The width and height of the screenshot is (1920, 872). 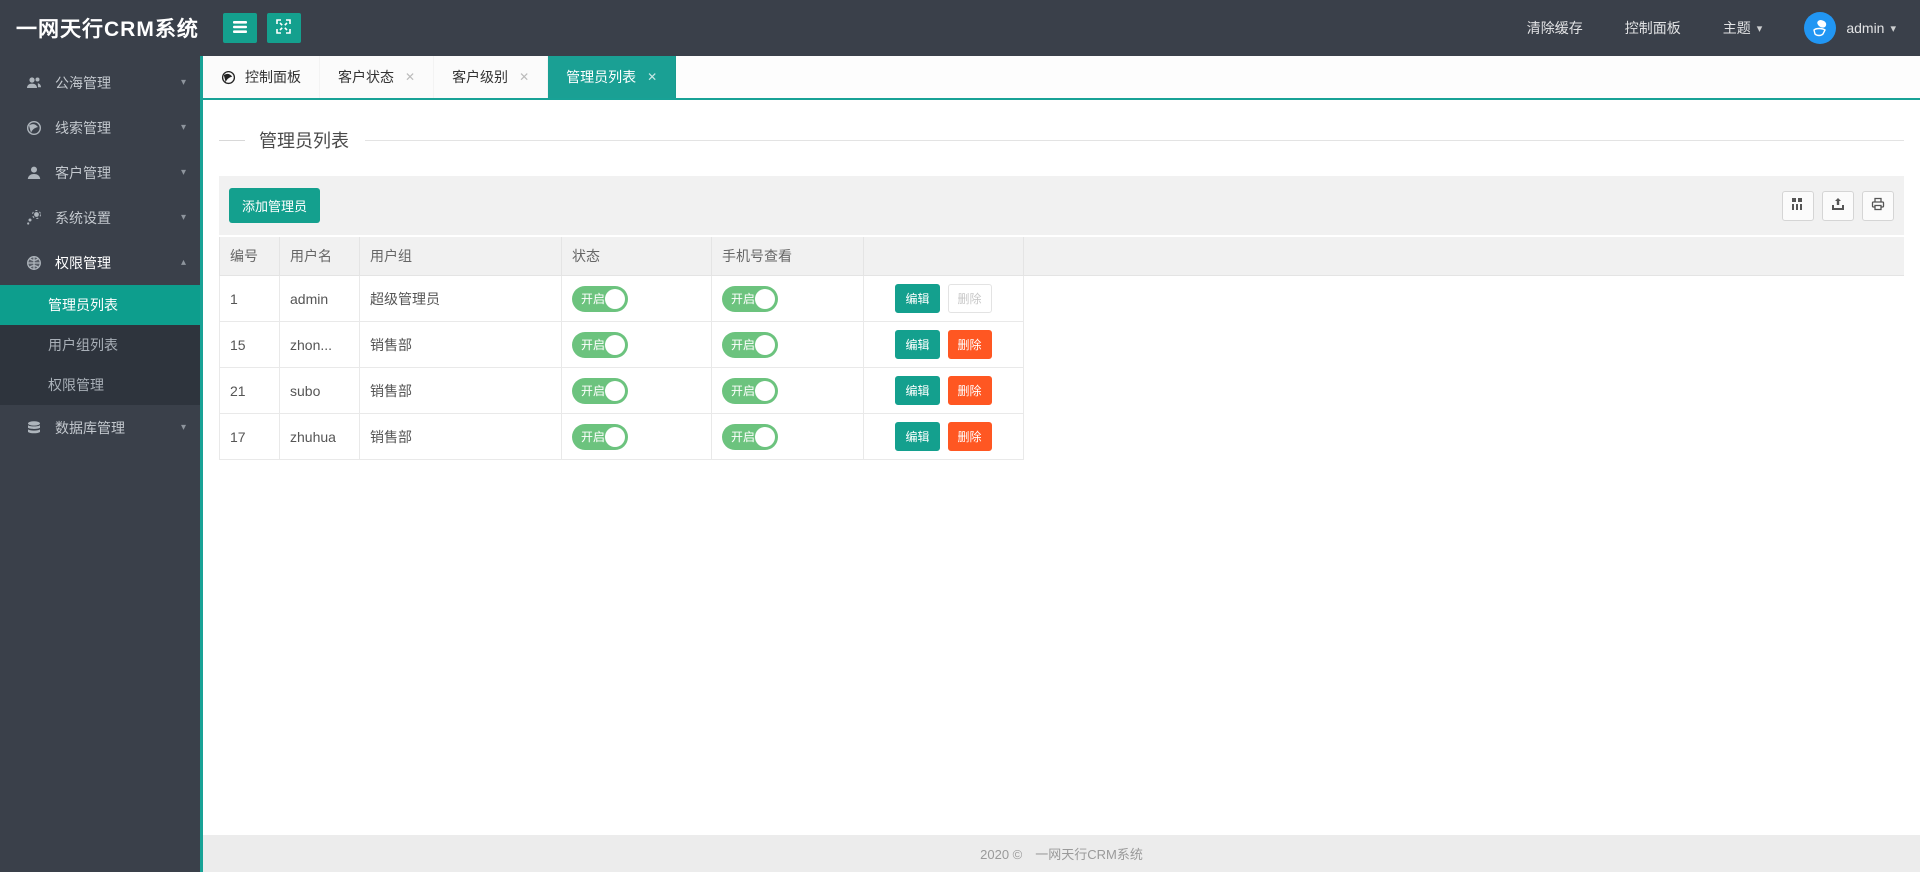 What do you see at coordinates (1653, 28) in the screenshot?
I see `control-panel-link: 控制面板` at bounding box center [1653, 28].